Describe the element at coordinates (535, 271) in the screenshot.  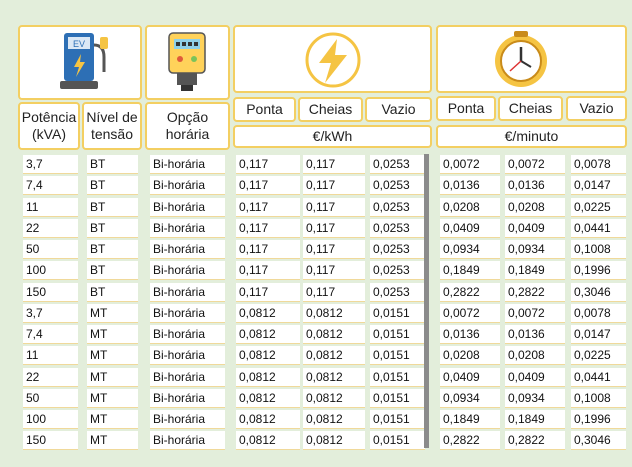
I see `cell-time-cheias: 0,1849` at that location.